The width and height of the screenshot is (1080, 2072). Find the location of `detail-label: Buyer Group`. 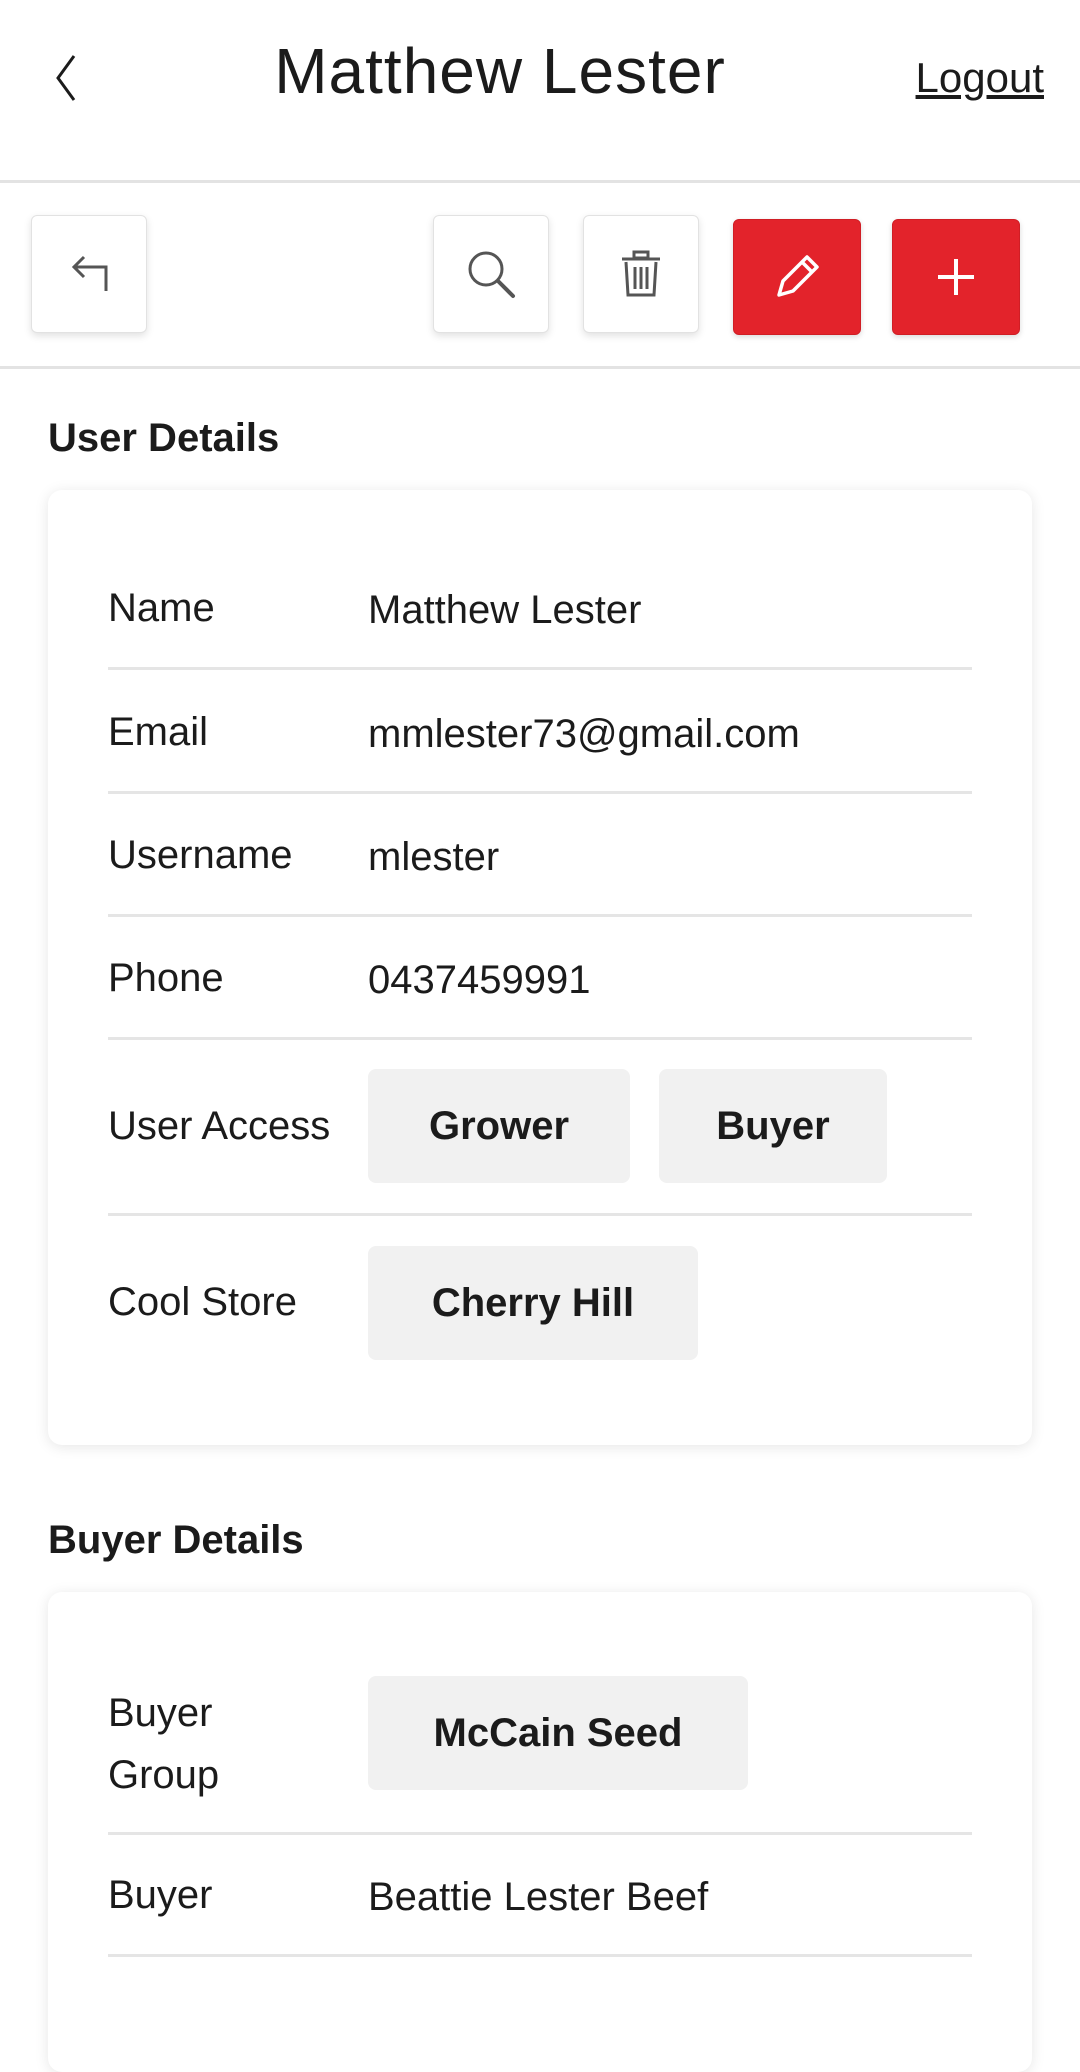

detail-label: Buyer Group is located at coordinates (164, 1744).